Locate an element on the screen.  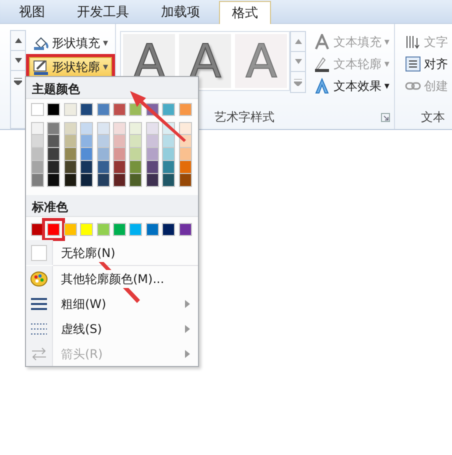
arrows-icon is located at coordinates (39, 353).